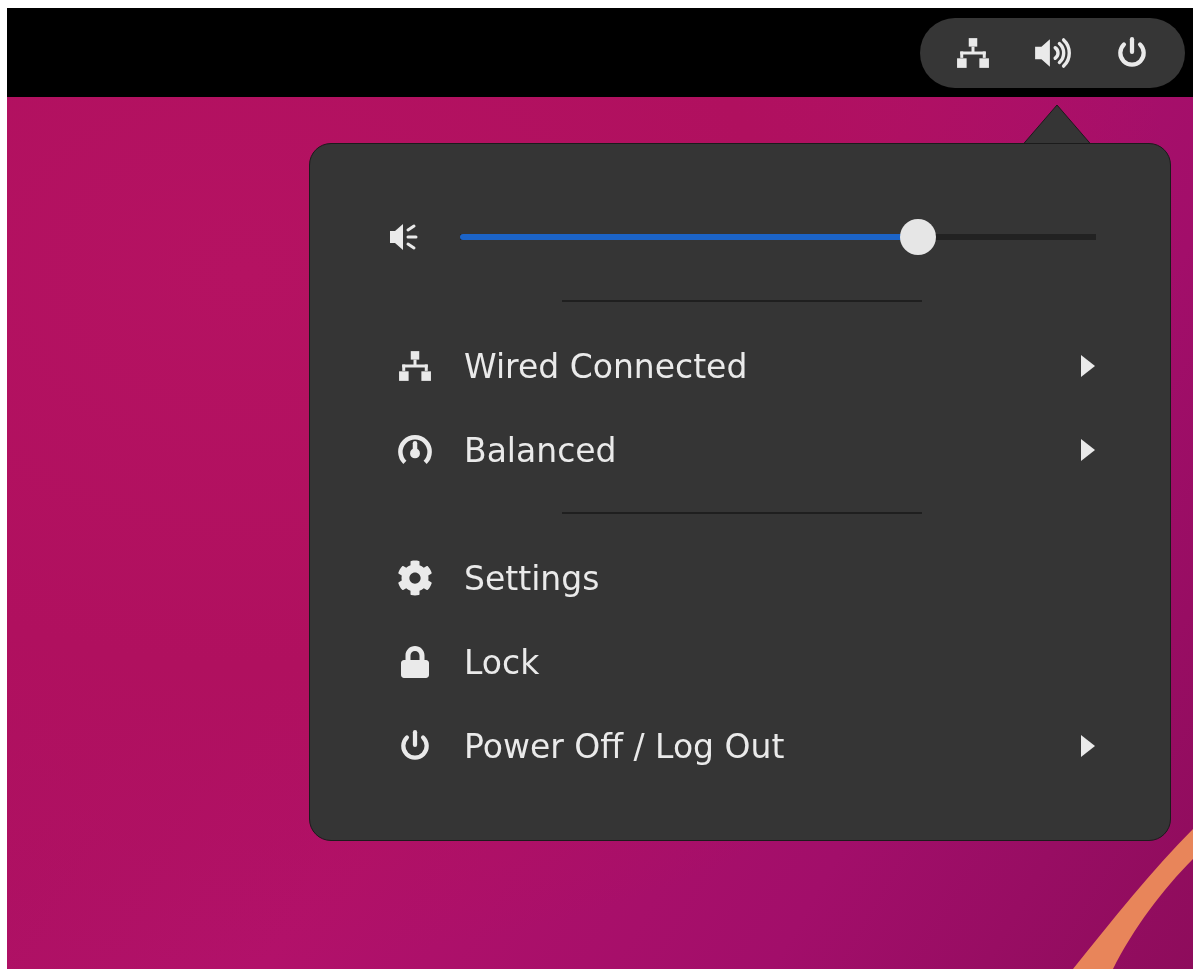 Image resolution: width=1193 pixels, height=969 pixels. I want to click on power-icon, so click(415, 746).